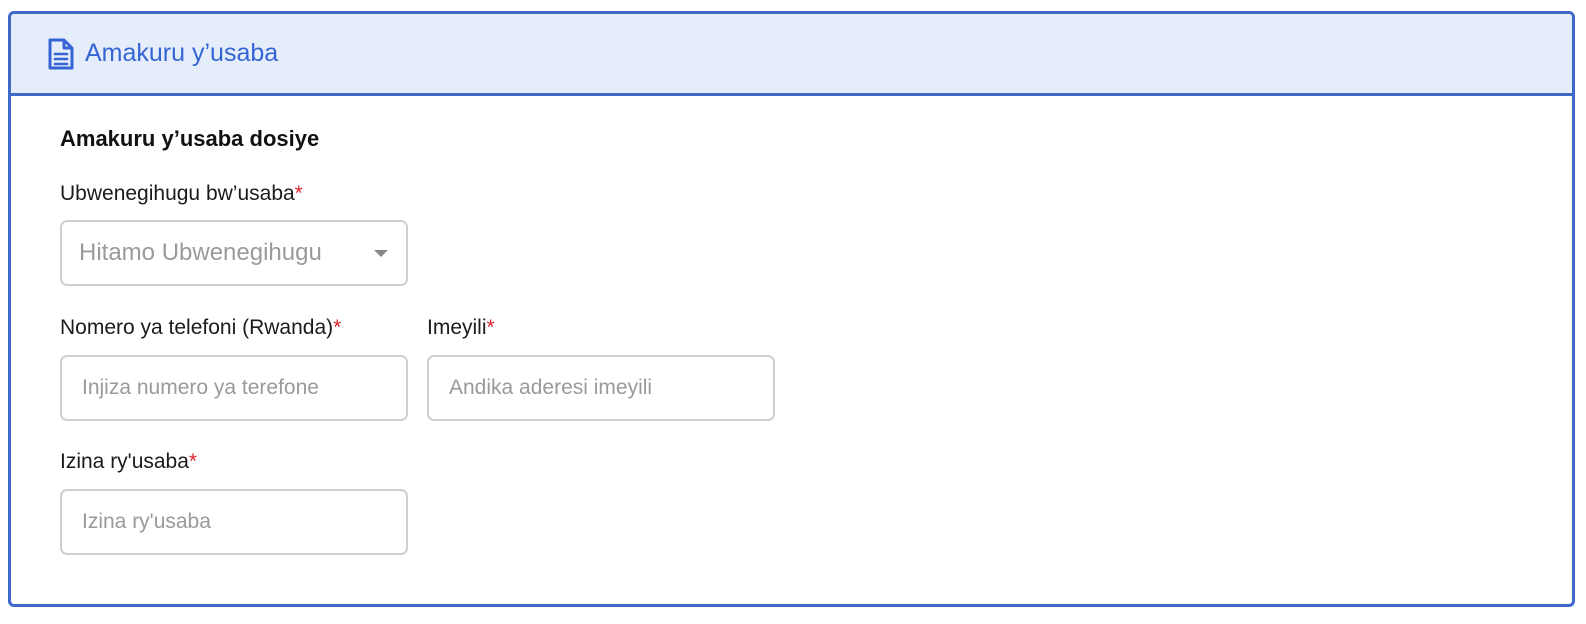 The width and height of the screenshot is (1586, 624). What do you see at coordinates (791, 55) in the screenshot?
I see `card-header: Amakuru y’usaba` at bounding box center [791, 55].